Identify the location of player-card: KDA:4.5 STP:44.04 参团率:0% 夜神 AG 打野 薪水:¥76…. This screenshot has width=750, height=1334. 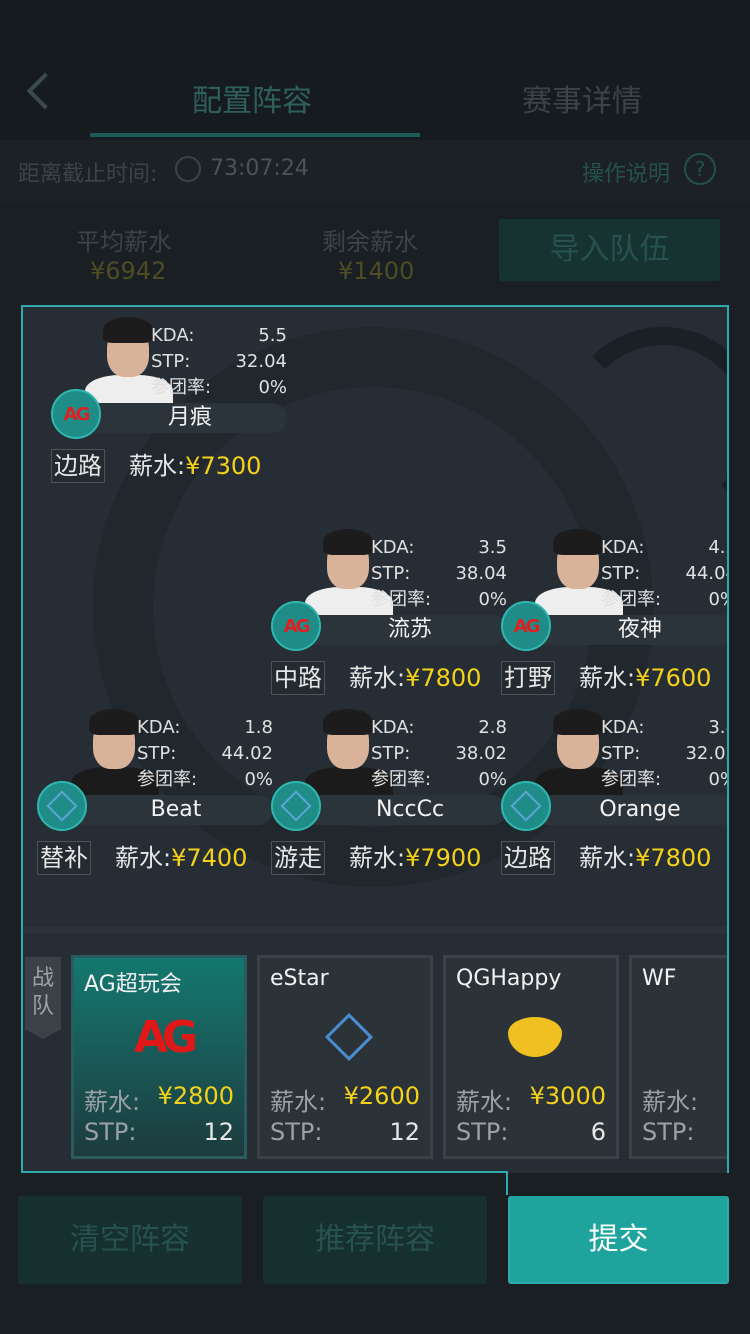
(613, 610).